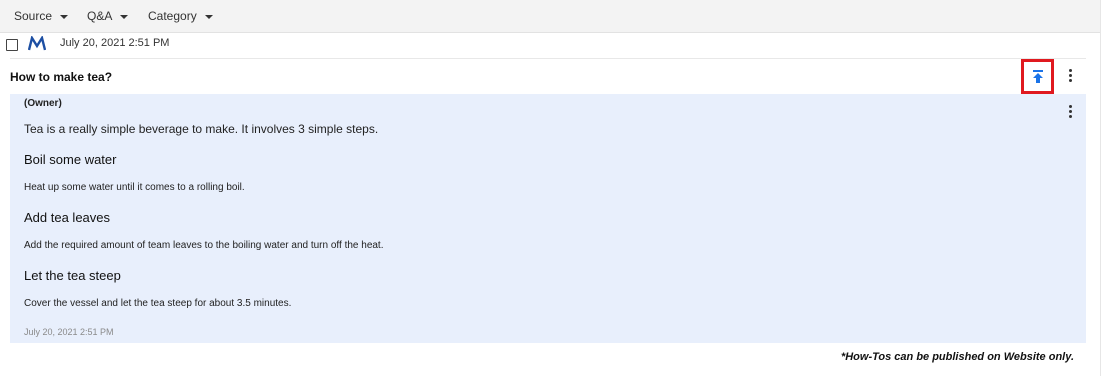  Describe the element at coordinates (43, 103) in the screenshot. I see `answer-author-role: (Owner)` at that location.